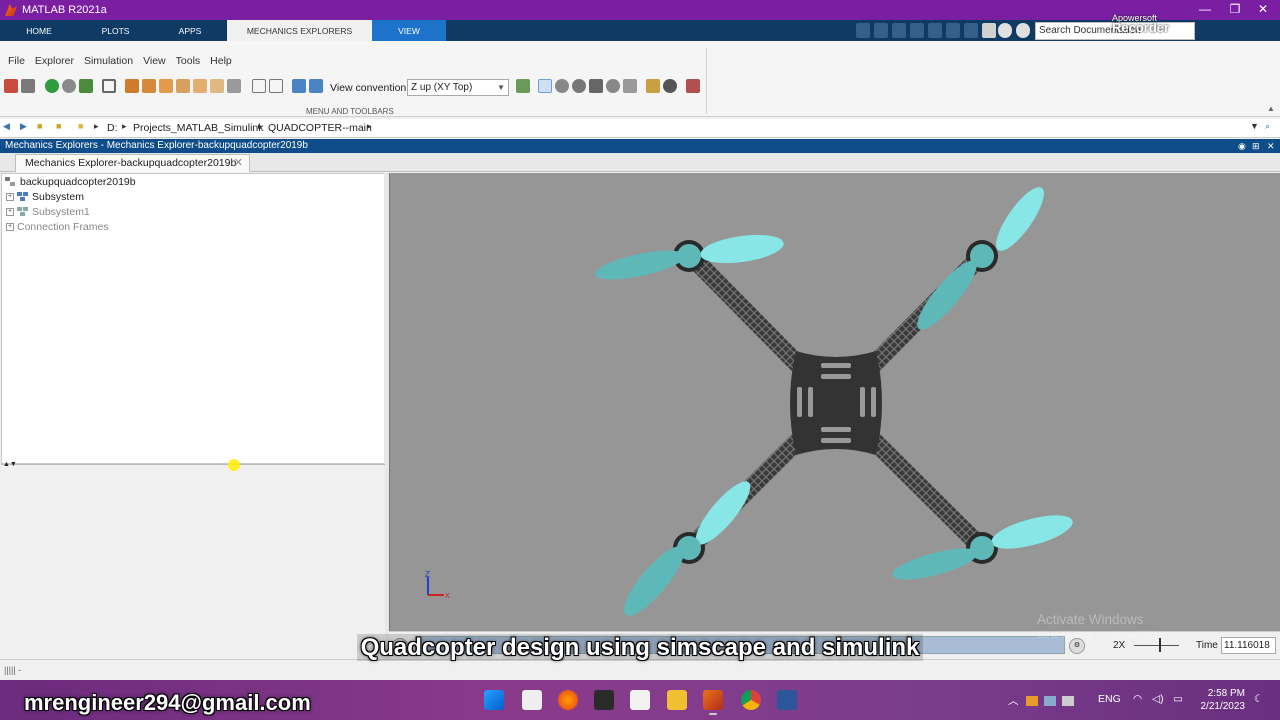 The height and width of the screenshot is (720, 1280). I want to click on zoom-box-icon, so click(630, 86).